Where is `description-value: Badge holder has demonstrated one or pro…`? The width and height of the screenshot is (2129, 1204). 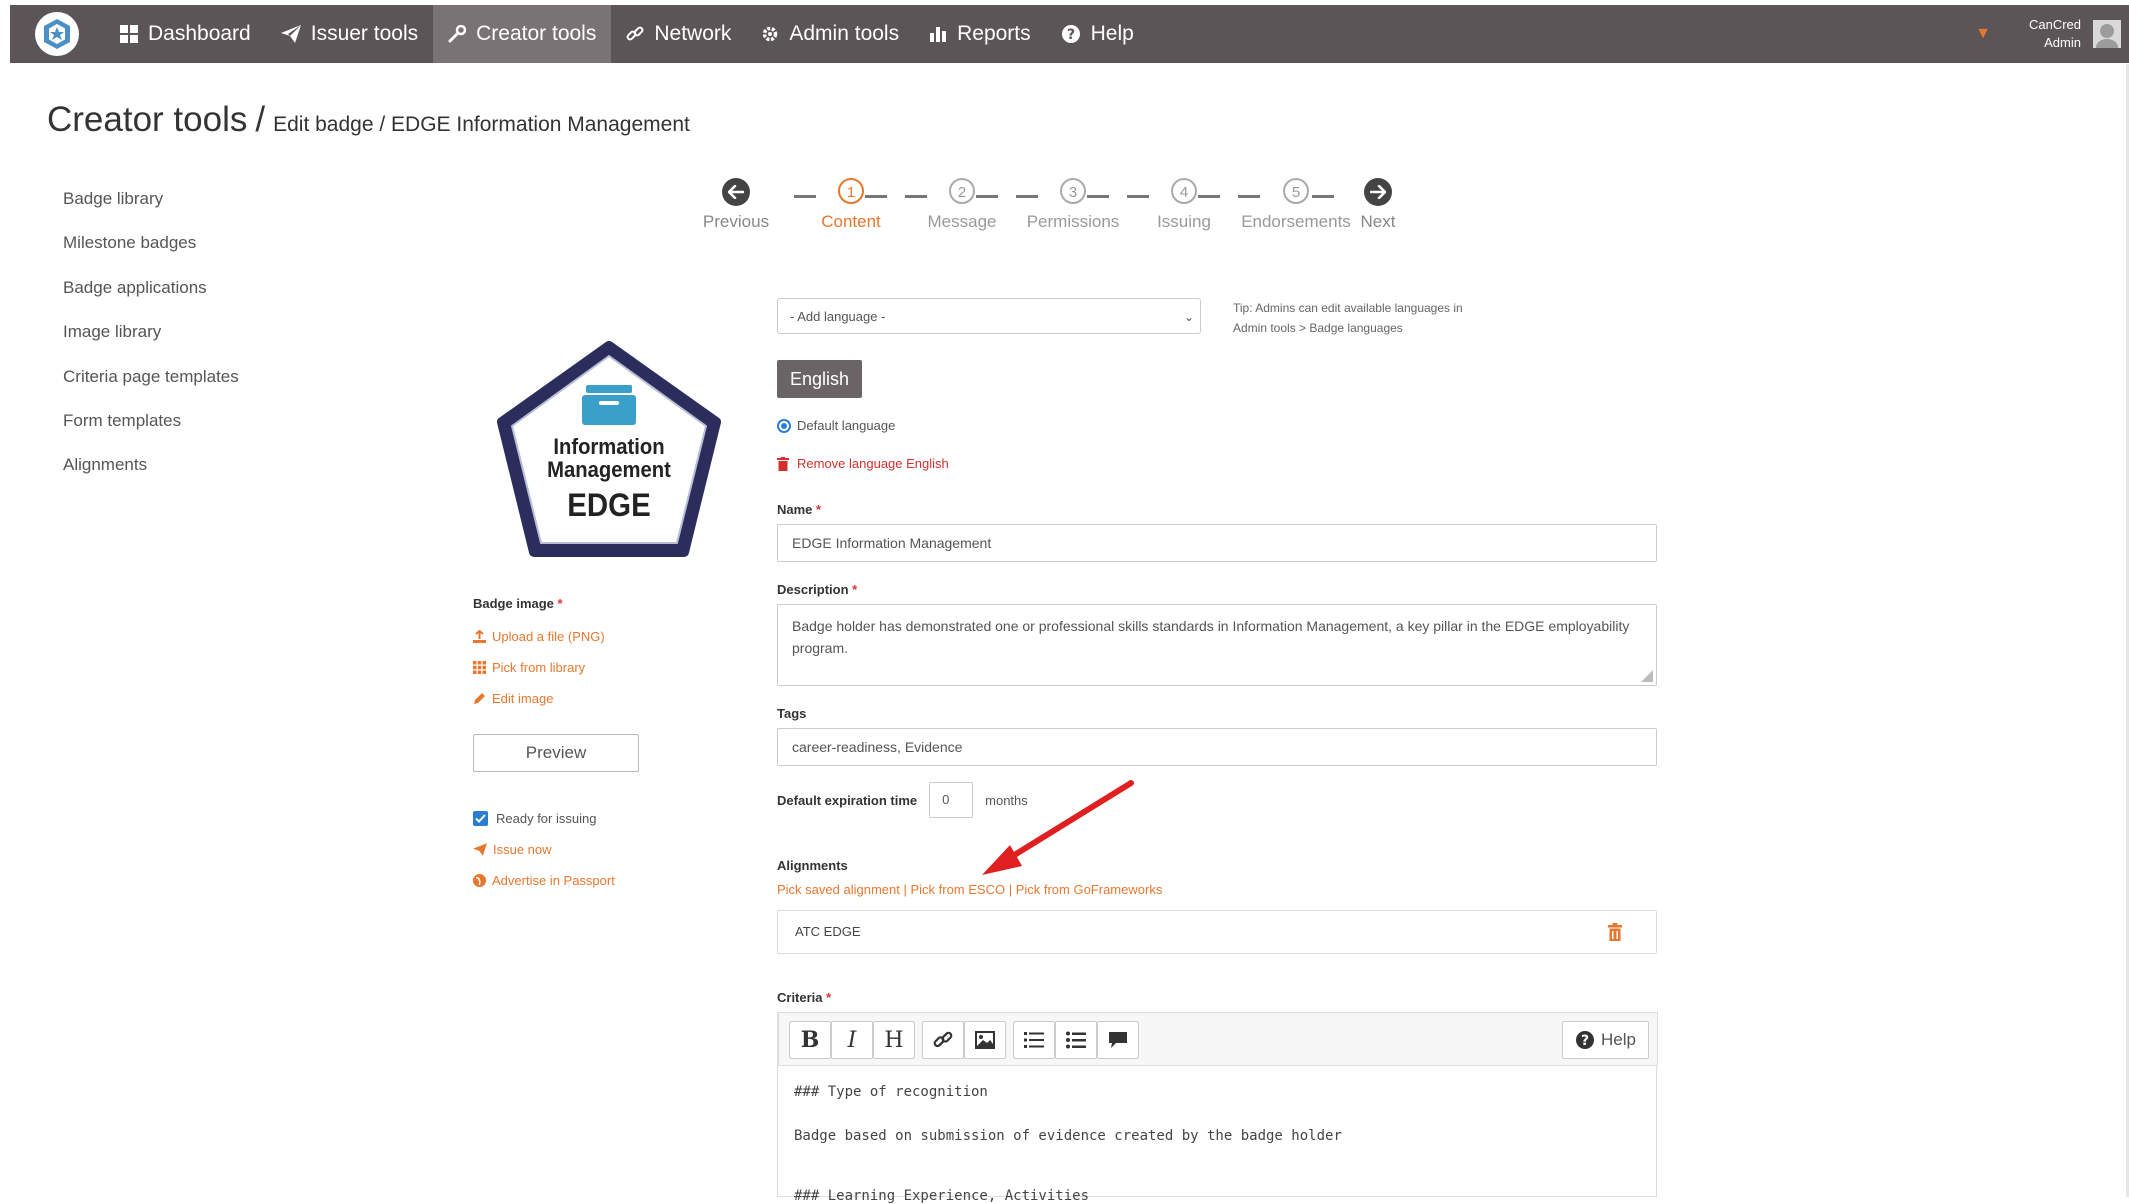 description-value: Badge holder has demonstrated one or pro… is located at coordinates (1211, 637).